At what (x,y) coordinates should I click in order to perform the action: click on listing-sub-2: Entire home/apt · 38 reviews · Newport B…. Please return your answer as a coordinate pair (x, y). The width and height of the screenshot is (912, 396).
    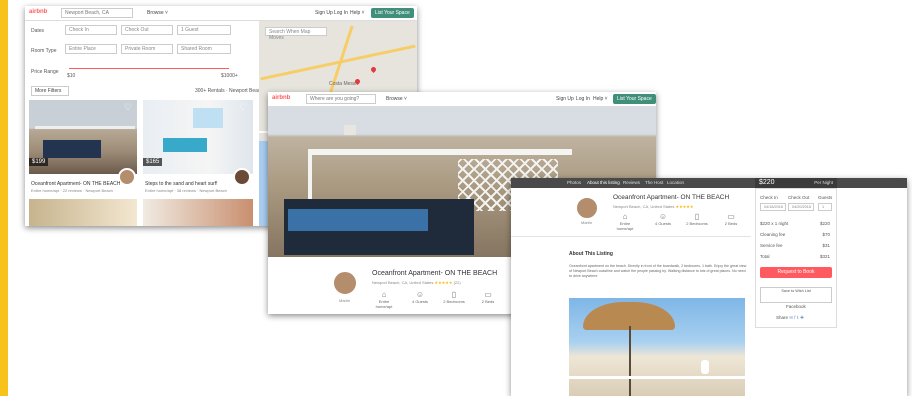
    Looking at the image, I should click on (186, 190).